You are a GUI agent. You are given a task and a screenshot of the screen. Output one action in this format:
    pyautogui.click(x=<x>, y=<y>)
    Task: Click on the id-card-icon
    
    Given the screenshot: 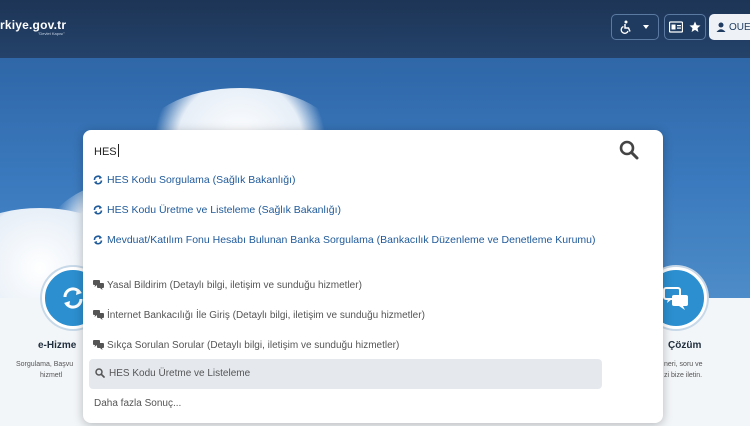 What is the action you would take?
    pyautogui.click(x=676, y=27)
    